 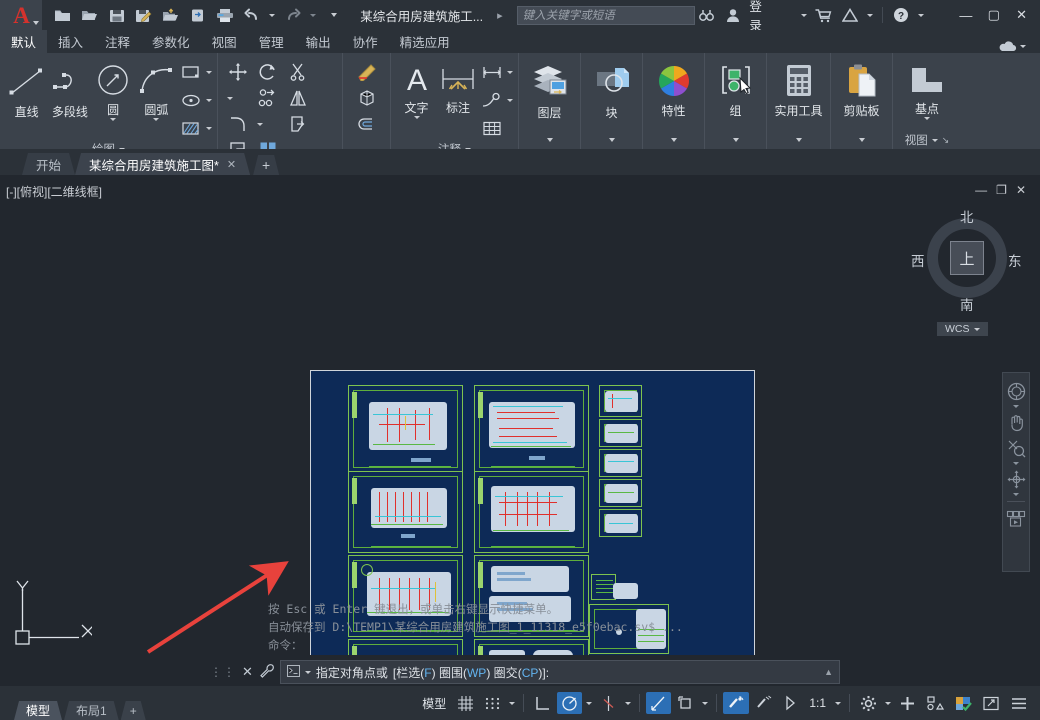 I want to click on command-expand-icon: ▲, so click(x=828, y=672).